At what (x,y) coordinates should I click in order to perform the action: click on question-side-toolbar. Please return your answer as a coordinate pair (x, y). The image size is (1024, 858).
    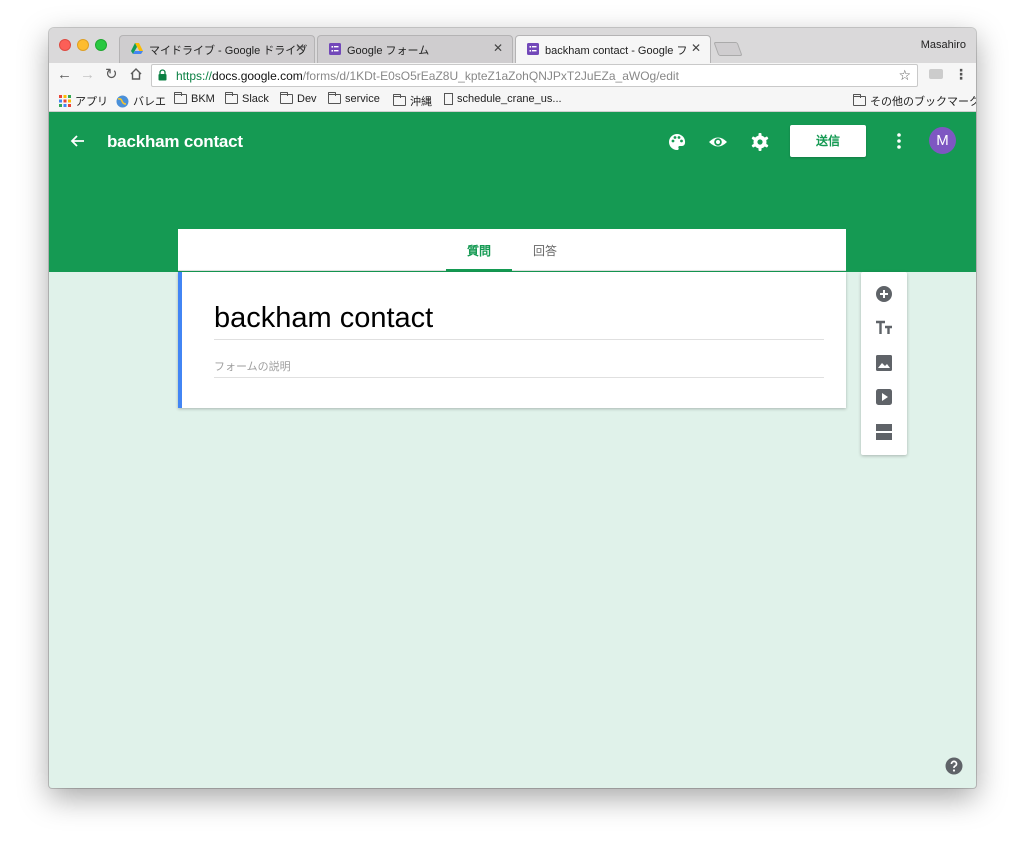
    Looking at the image, I should click on (884, 363).